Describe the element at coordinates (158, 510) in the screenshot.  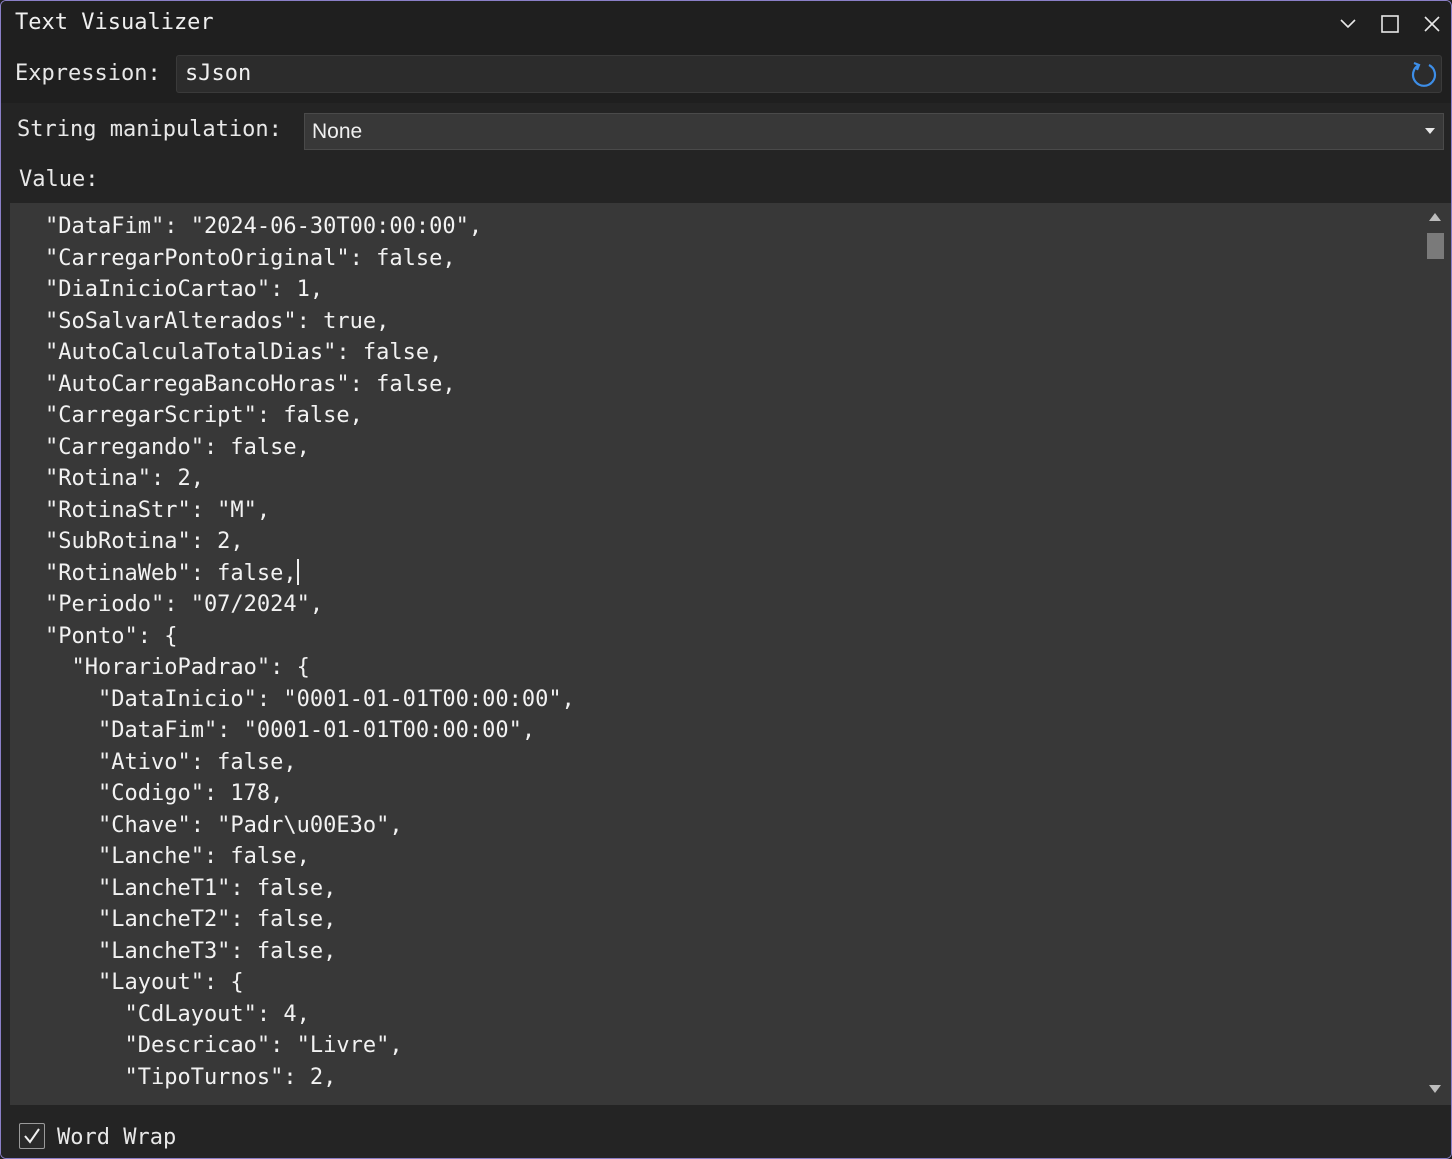
I see `text-line: "RotinaStr": "M",` at that location.